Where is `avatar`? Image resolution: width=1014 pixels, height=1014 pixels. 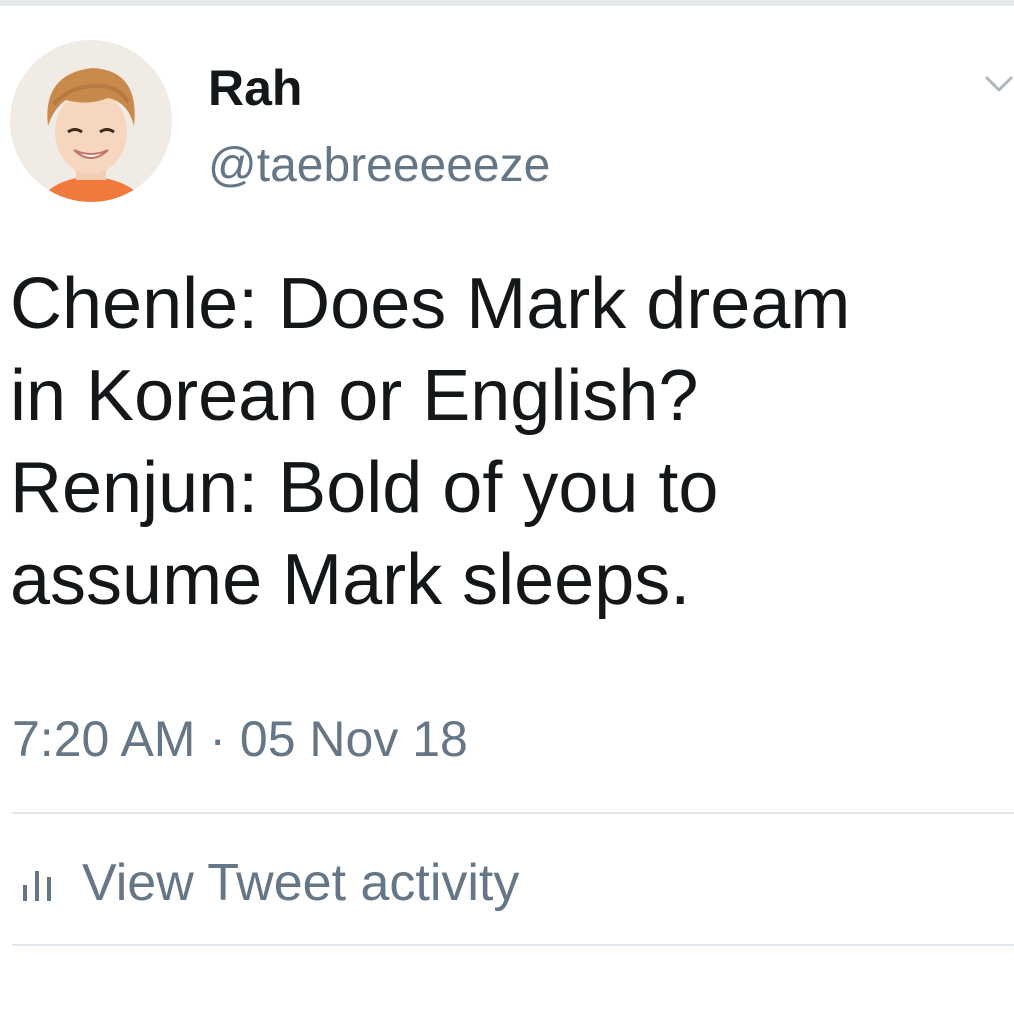
avatar is located at coordinates (91, 121).